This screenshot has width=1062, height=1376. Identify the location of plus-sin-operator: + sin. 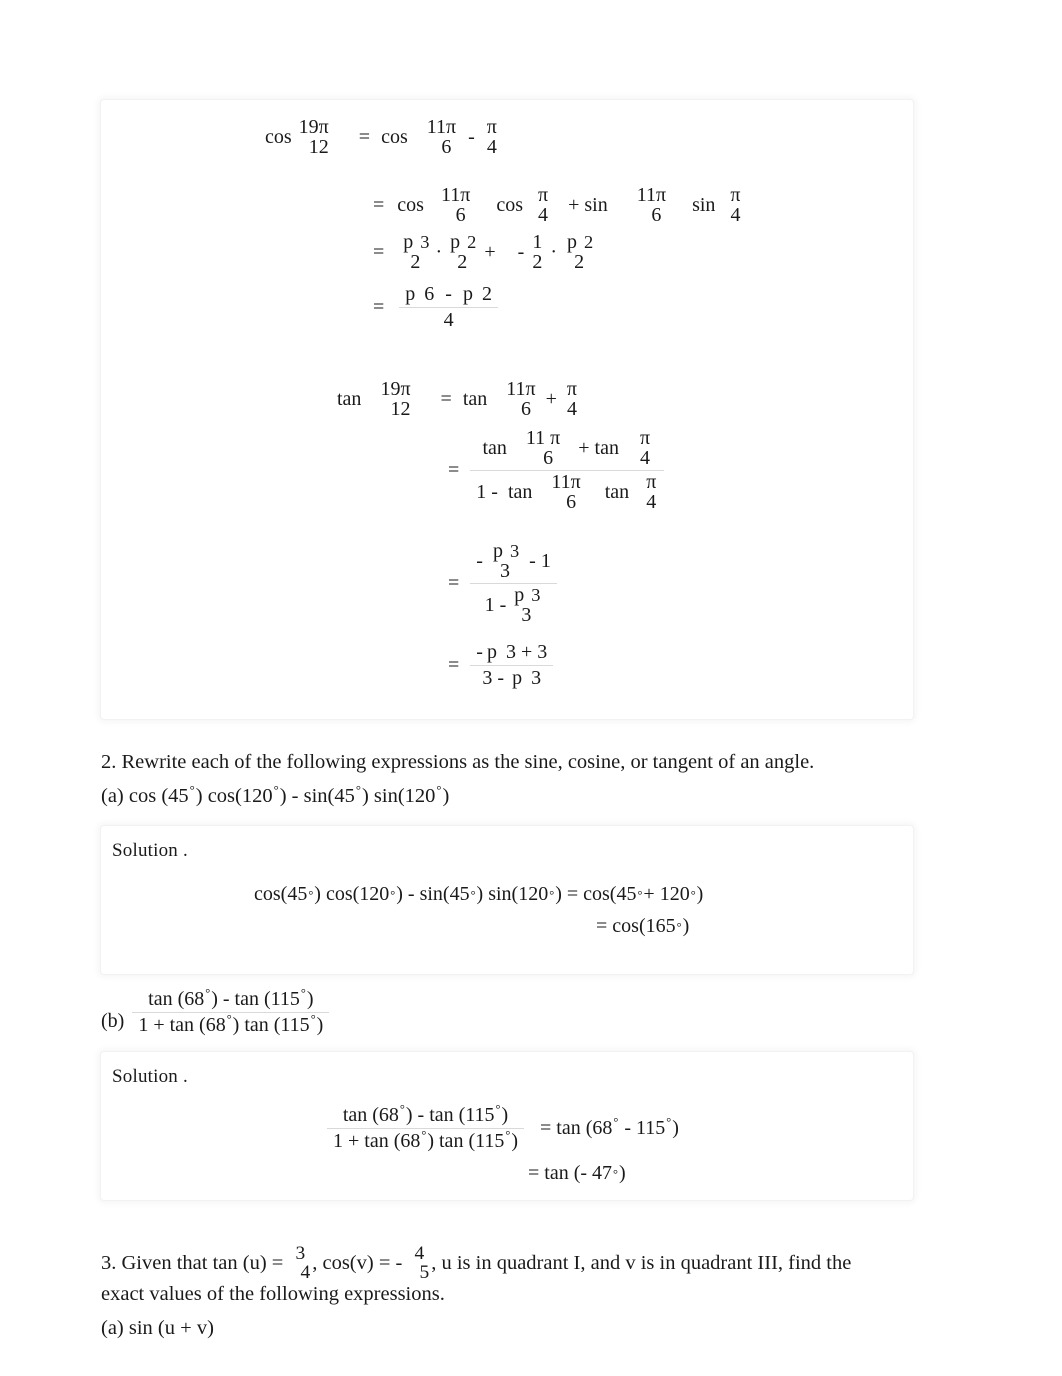
(588, 204).